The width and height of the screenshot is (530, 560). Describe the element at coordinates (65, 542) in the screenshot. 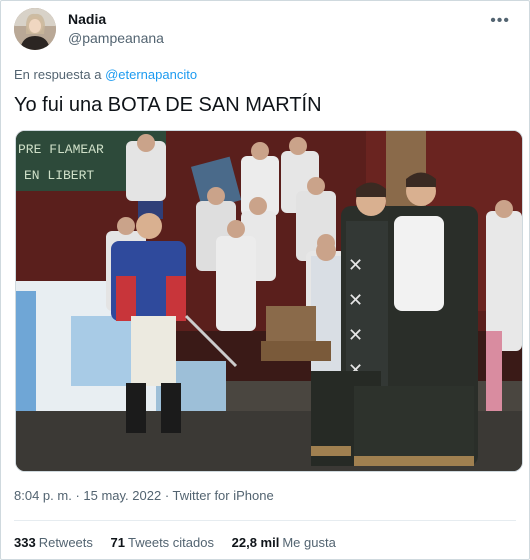

I see `retweets-label: Retweets` at that location.